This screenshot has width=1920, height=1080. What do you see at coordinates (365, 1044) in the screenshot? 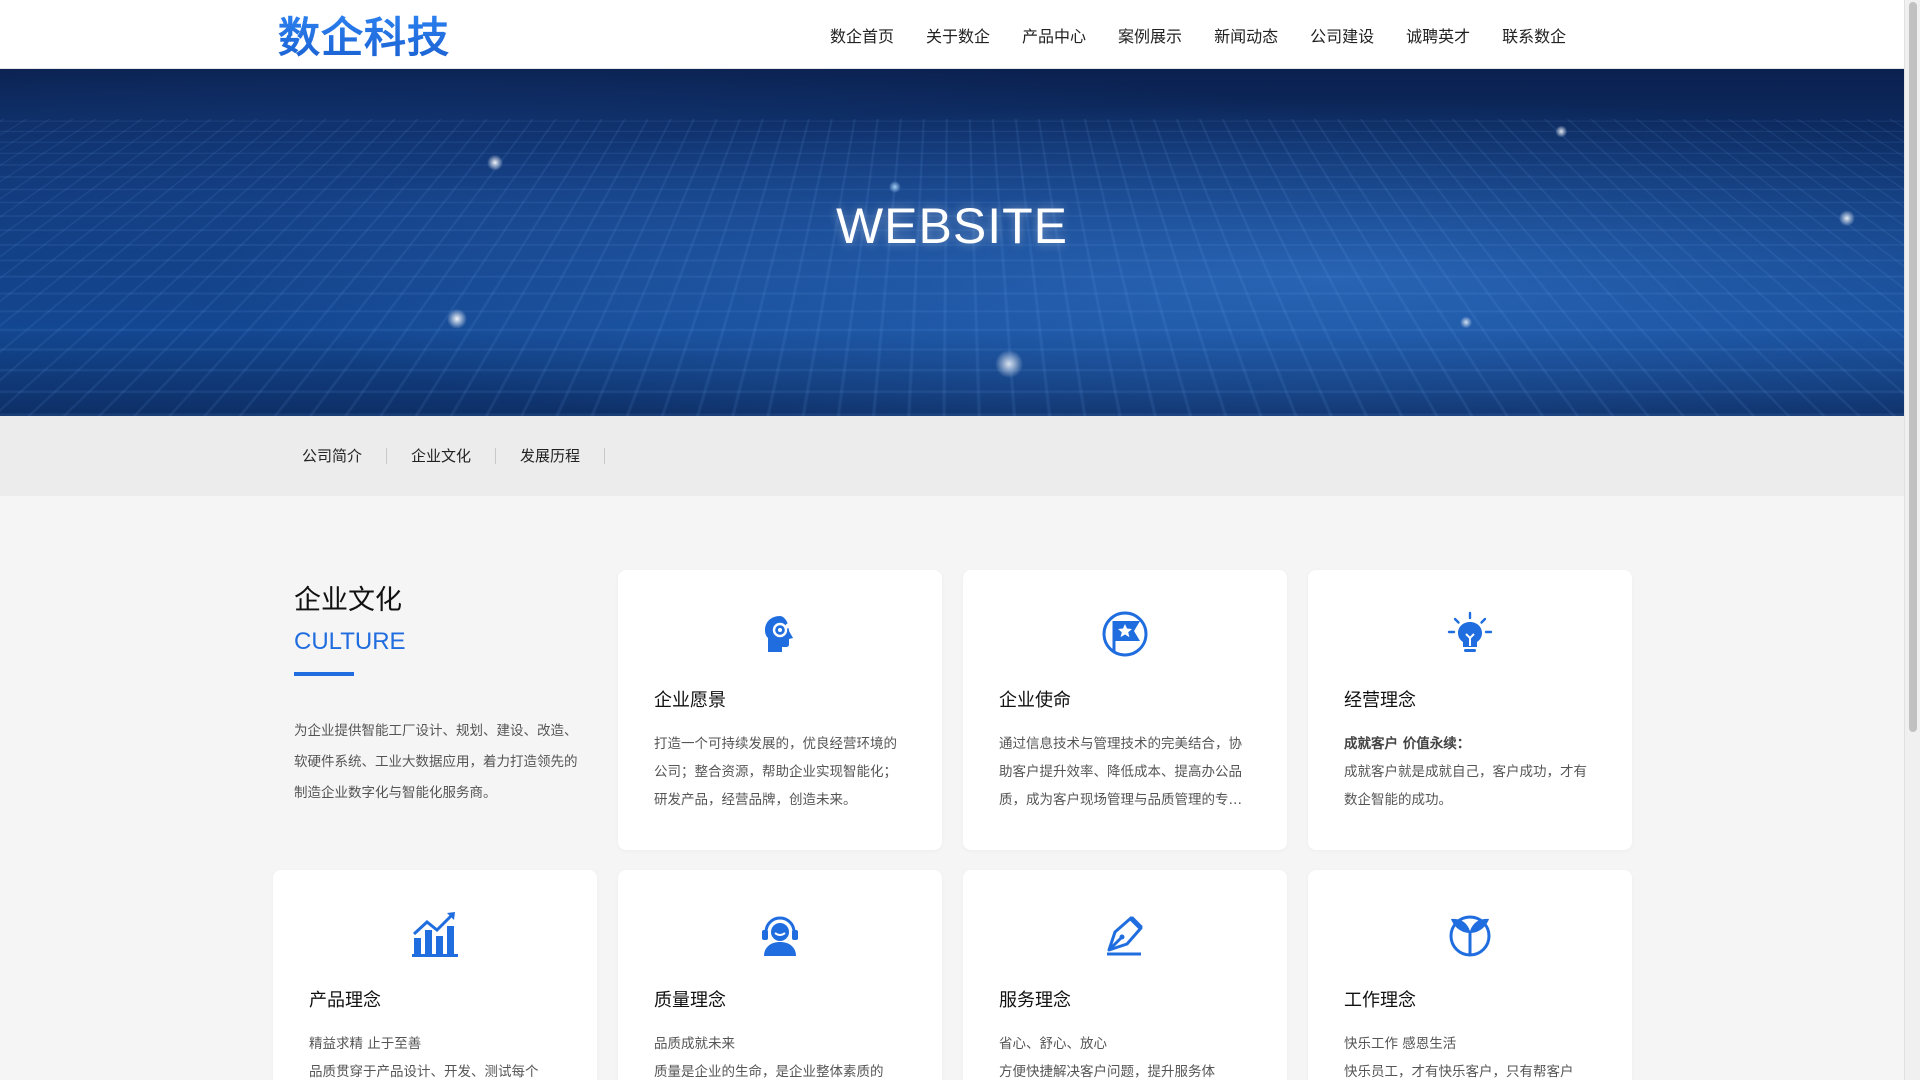
I see `card-lead: 精益求精 止于至善` at bounding box center [365, 1044].